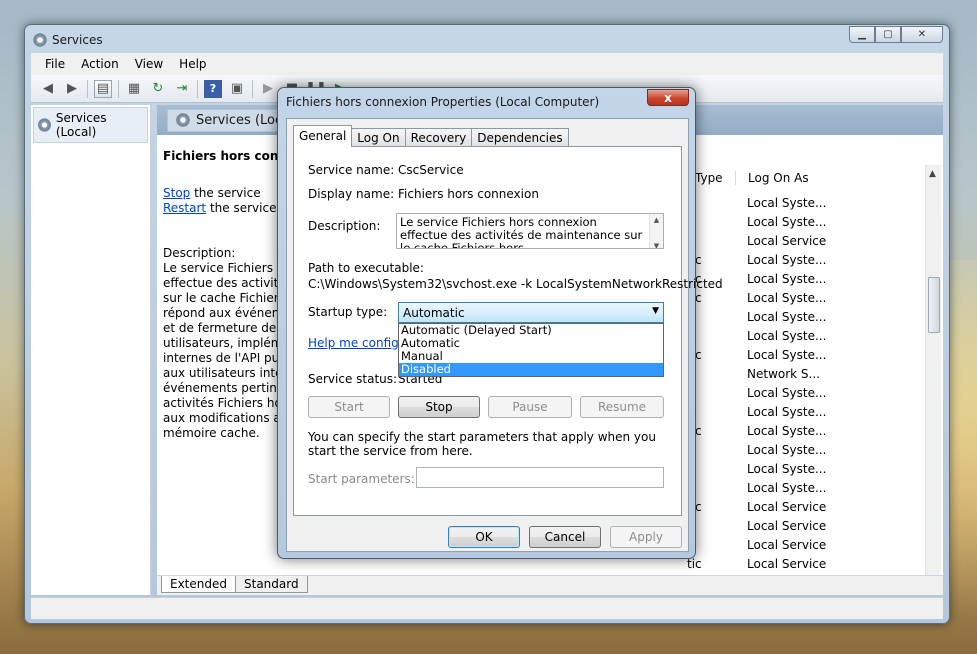 This screenshot has width=977, height=654. What do you see at coordinates (646, 537) in the screenshot?
I see `apply-button: Apply` at bounding box center [646, 537].